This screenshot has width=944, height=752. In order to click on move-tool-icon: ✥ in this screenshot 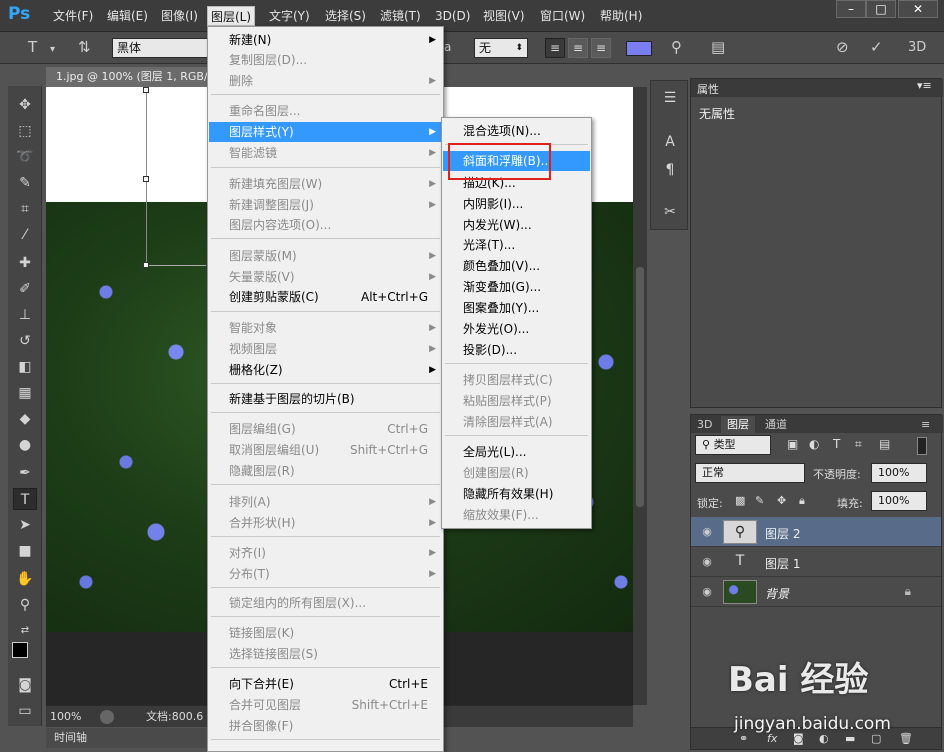, I will do `click(25, 105)`.